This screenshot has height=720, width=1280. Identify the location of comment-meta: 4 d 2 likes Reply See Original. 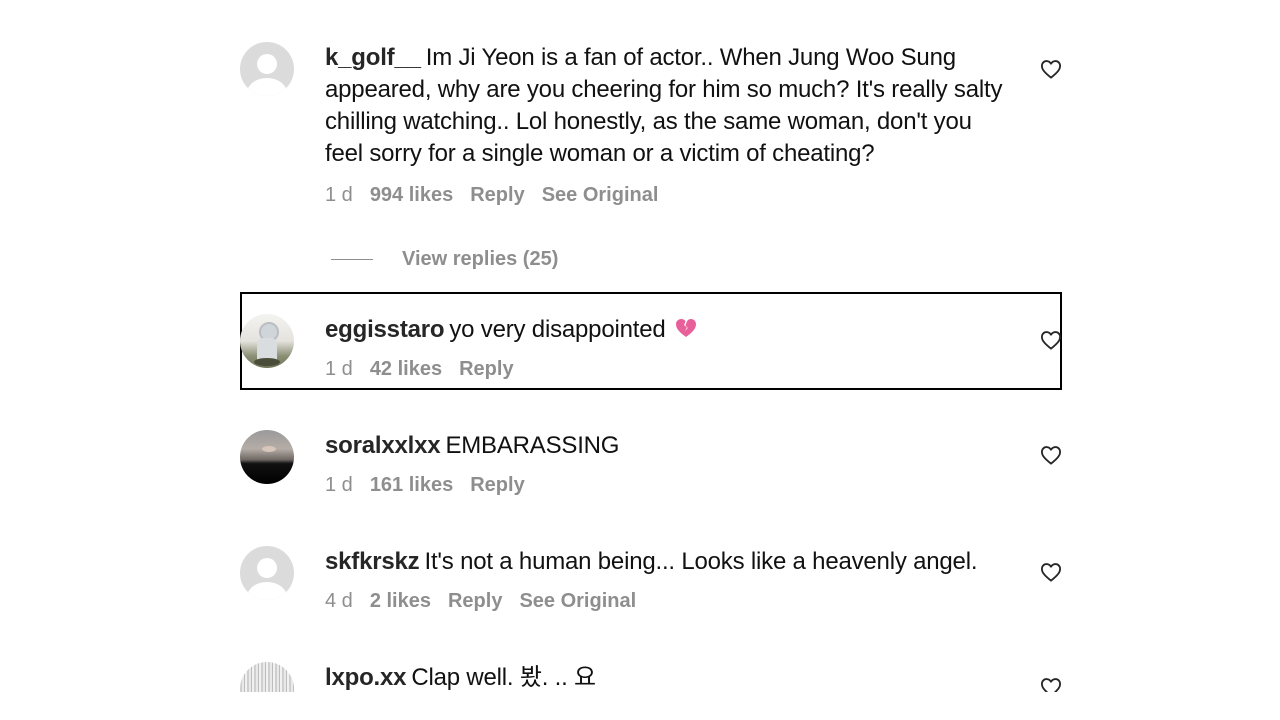
(670, 601).